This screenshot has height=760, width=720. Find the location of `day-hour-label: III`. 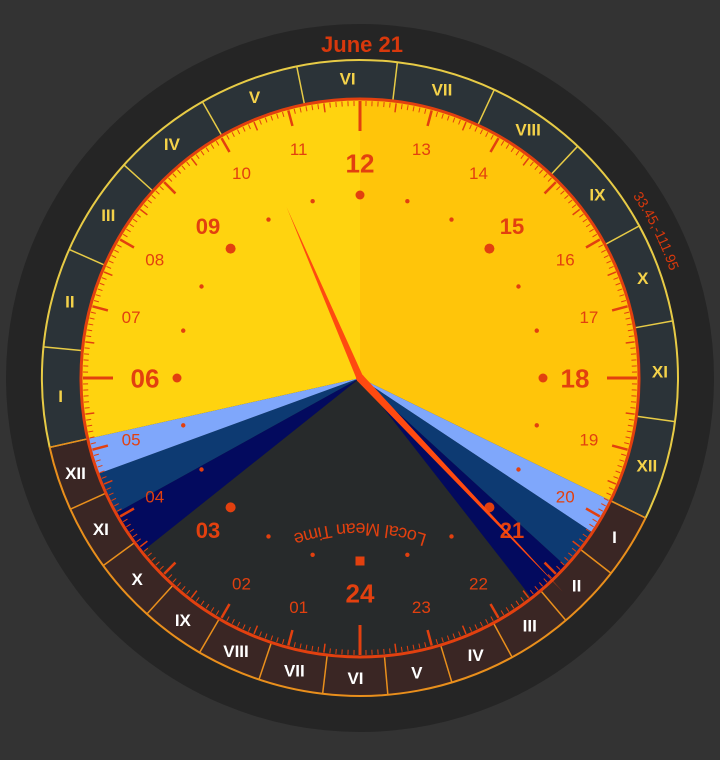

day-hour-label: III is located at coordinates (108, 215).